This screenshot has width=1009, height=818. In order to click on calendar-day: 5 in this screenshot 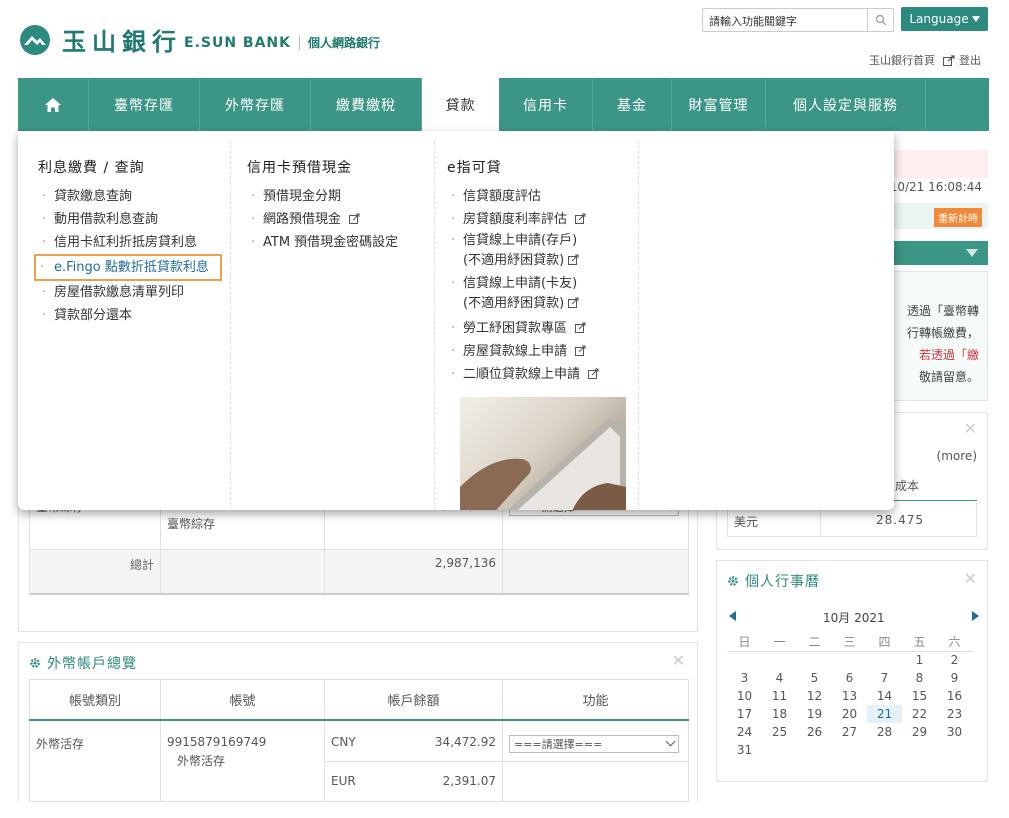, I will do `click(814, 678)`.